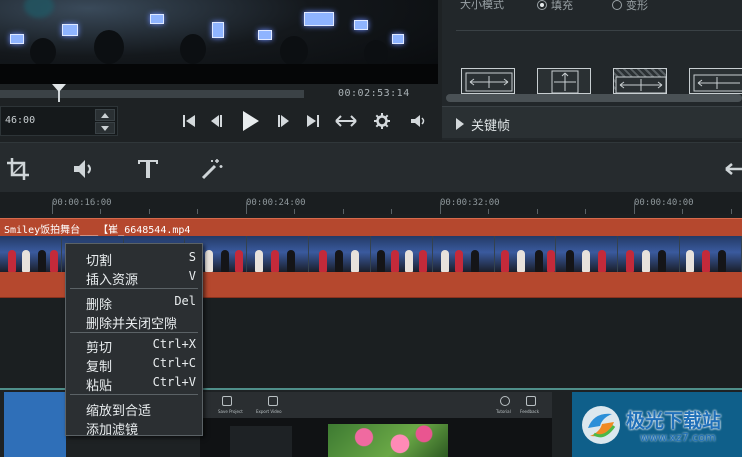 Image resolution: width=742 pixels, height=457 pixels. I want to click on time-increment-button, so click(105, 115).